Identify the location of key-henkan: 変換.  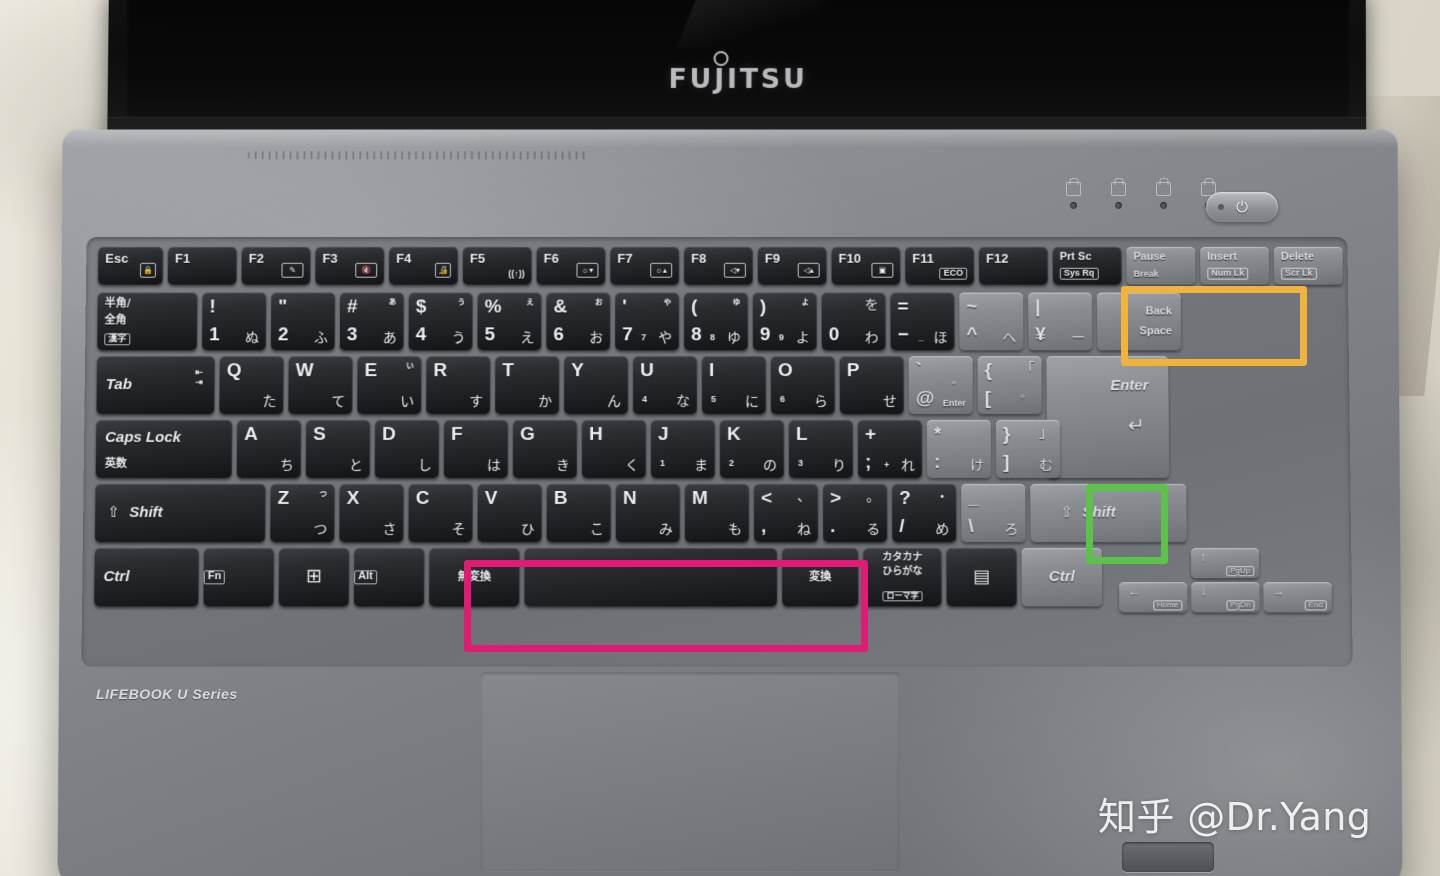
(820, 577).